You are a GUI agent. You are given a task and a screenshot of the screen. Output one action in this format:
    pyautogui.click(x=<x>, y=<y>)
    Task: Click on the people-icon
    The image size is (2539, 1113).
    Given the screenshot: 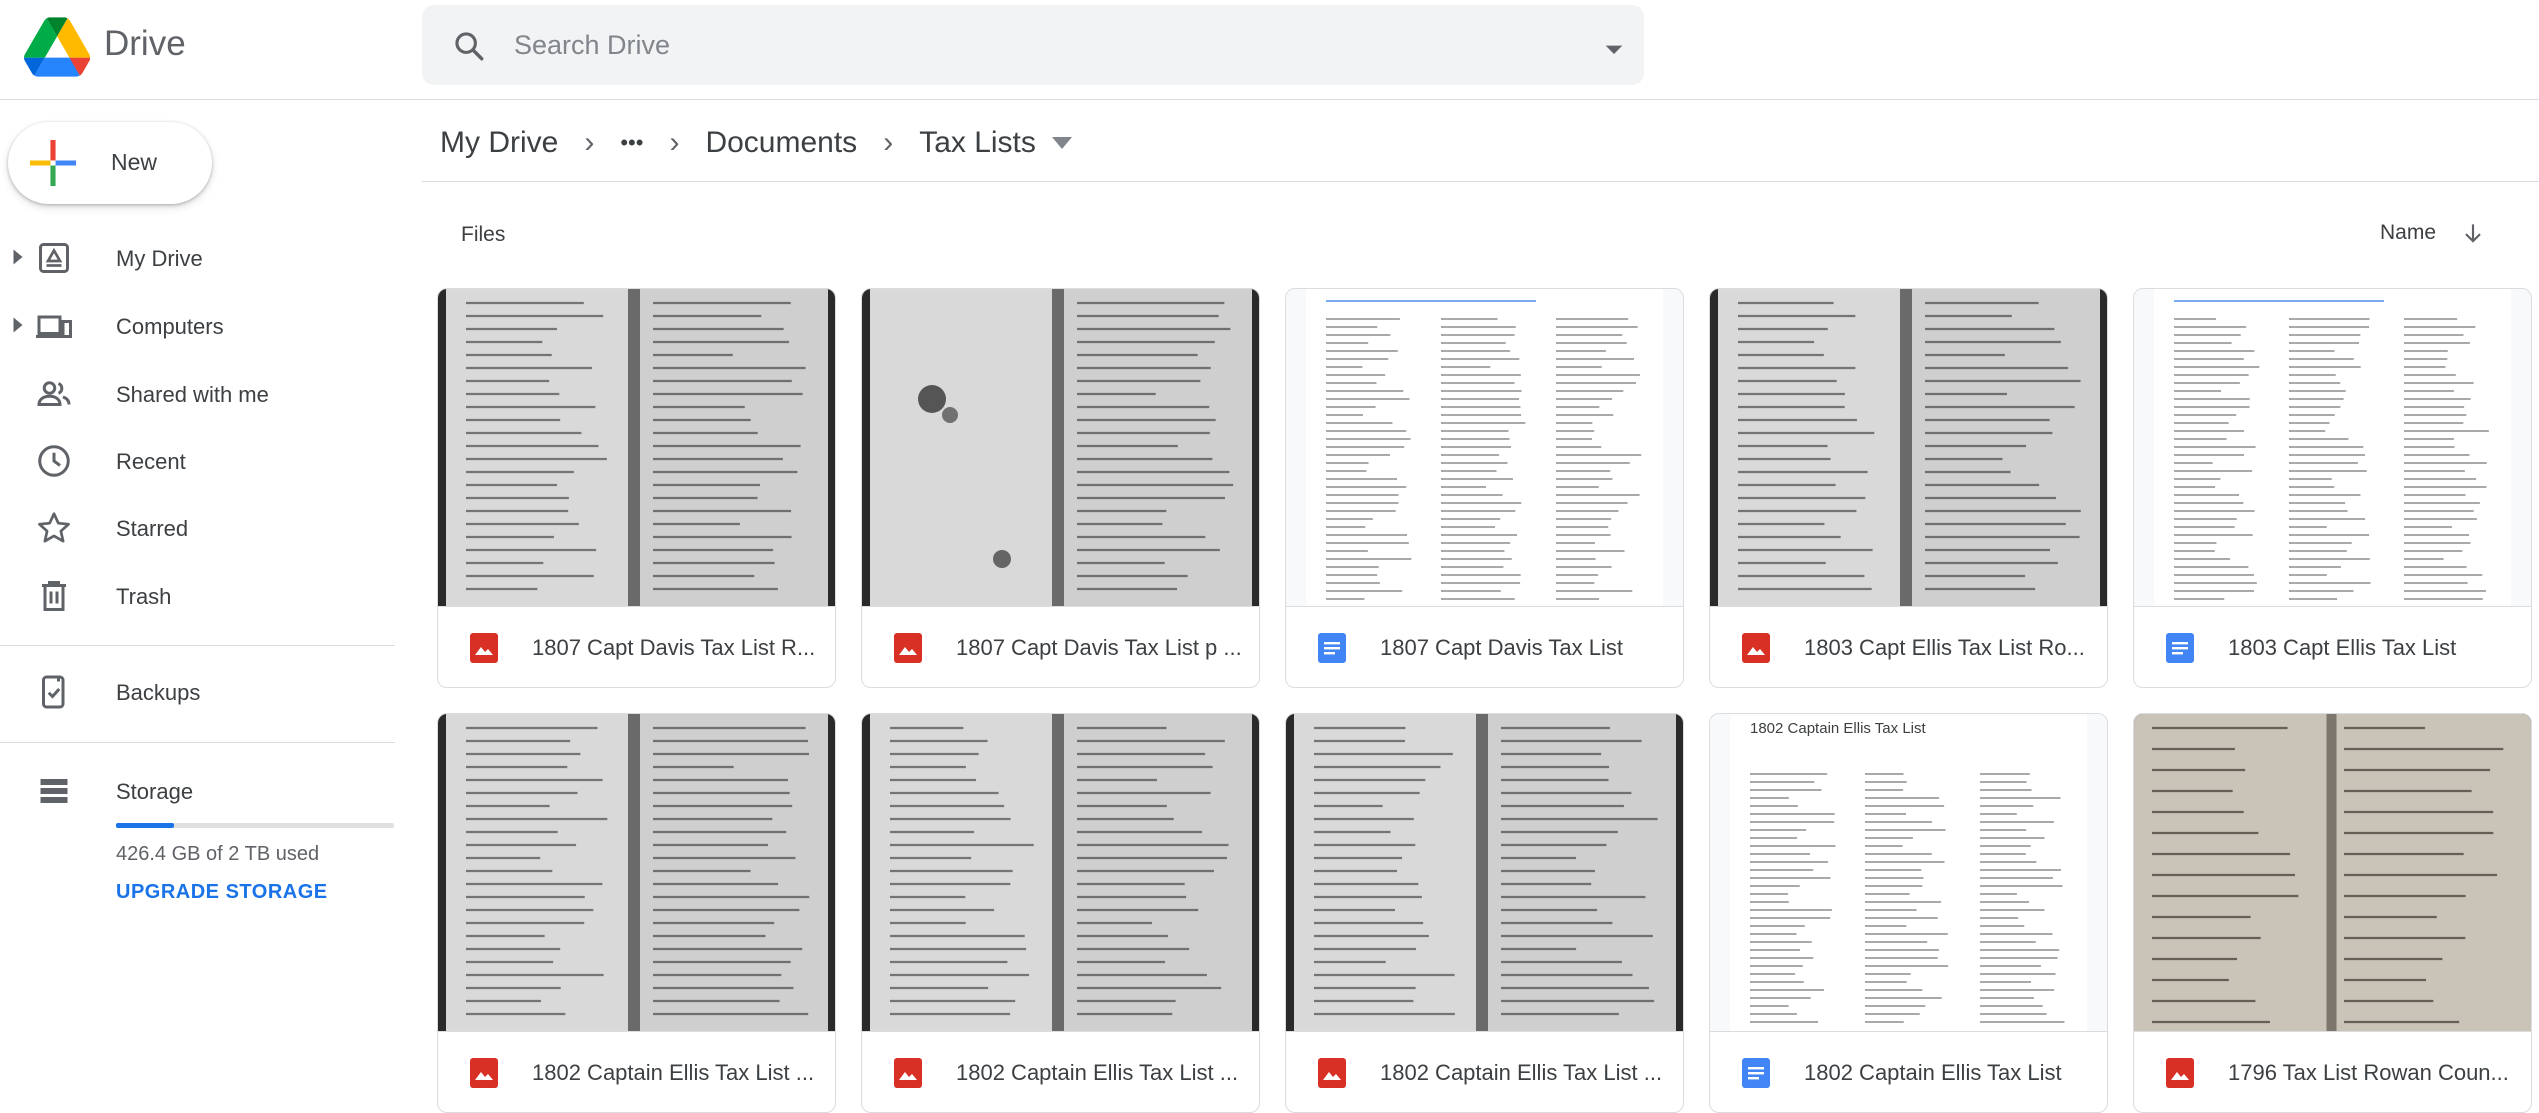 What is the action you would take?
    pyautogui.click(x=54, y=393)
    